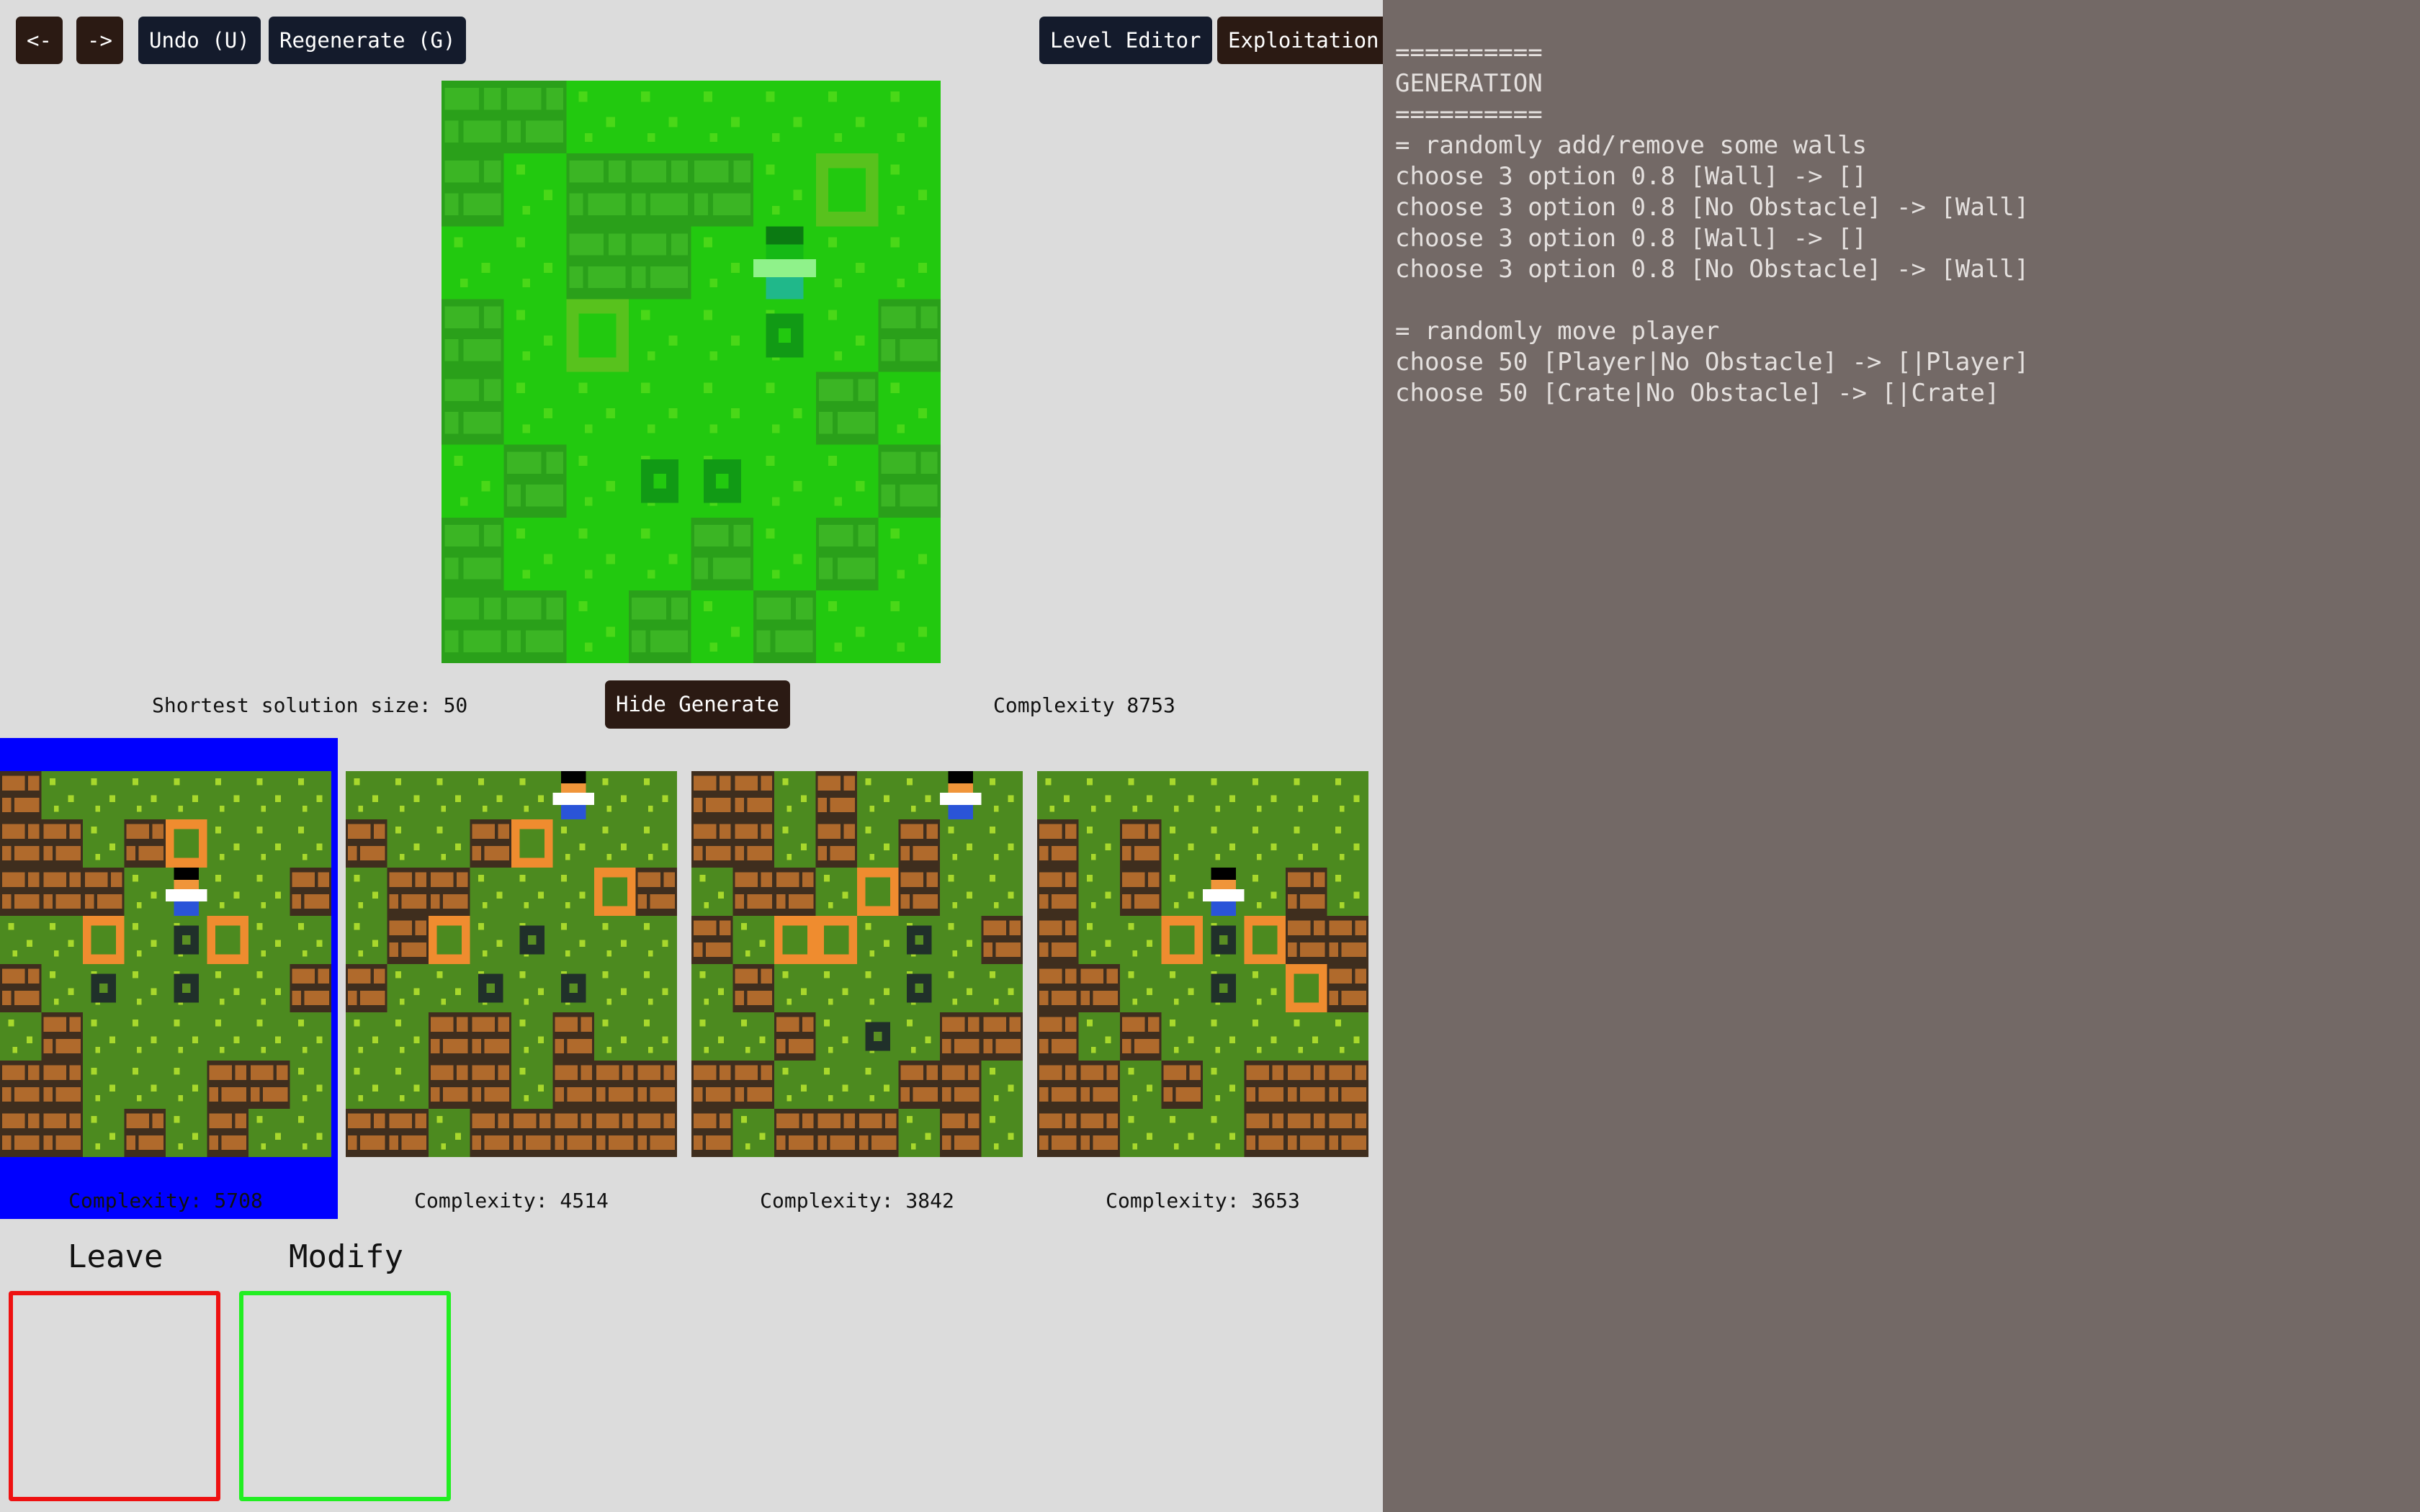 The image size is (2420, 1512). I want to click on undo-button: Undo (U), so click(199, 40).